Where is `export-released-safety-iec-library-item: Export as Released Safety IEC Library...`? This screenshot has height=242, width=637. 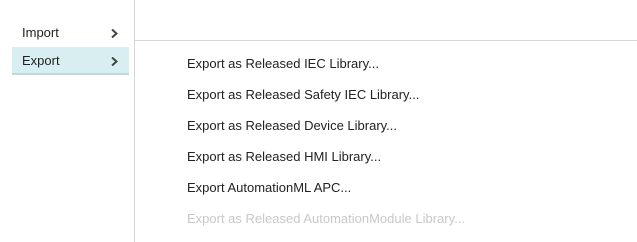
export-released-safety-iec-library-item: Export as Released Safety IEC Library... is located at coordinates (386, 95).